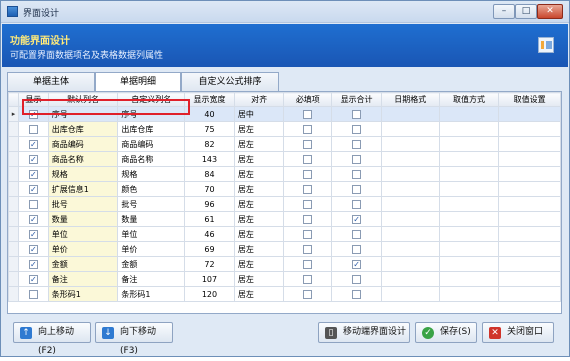 This screenshot has height=361, width=570. What do you see at coordinates (151, 114) in the screenshot?
I see `cell-custom-name: 序号` at bounding box center [151, 114].